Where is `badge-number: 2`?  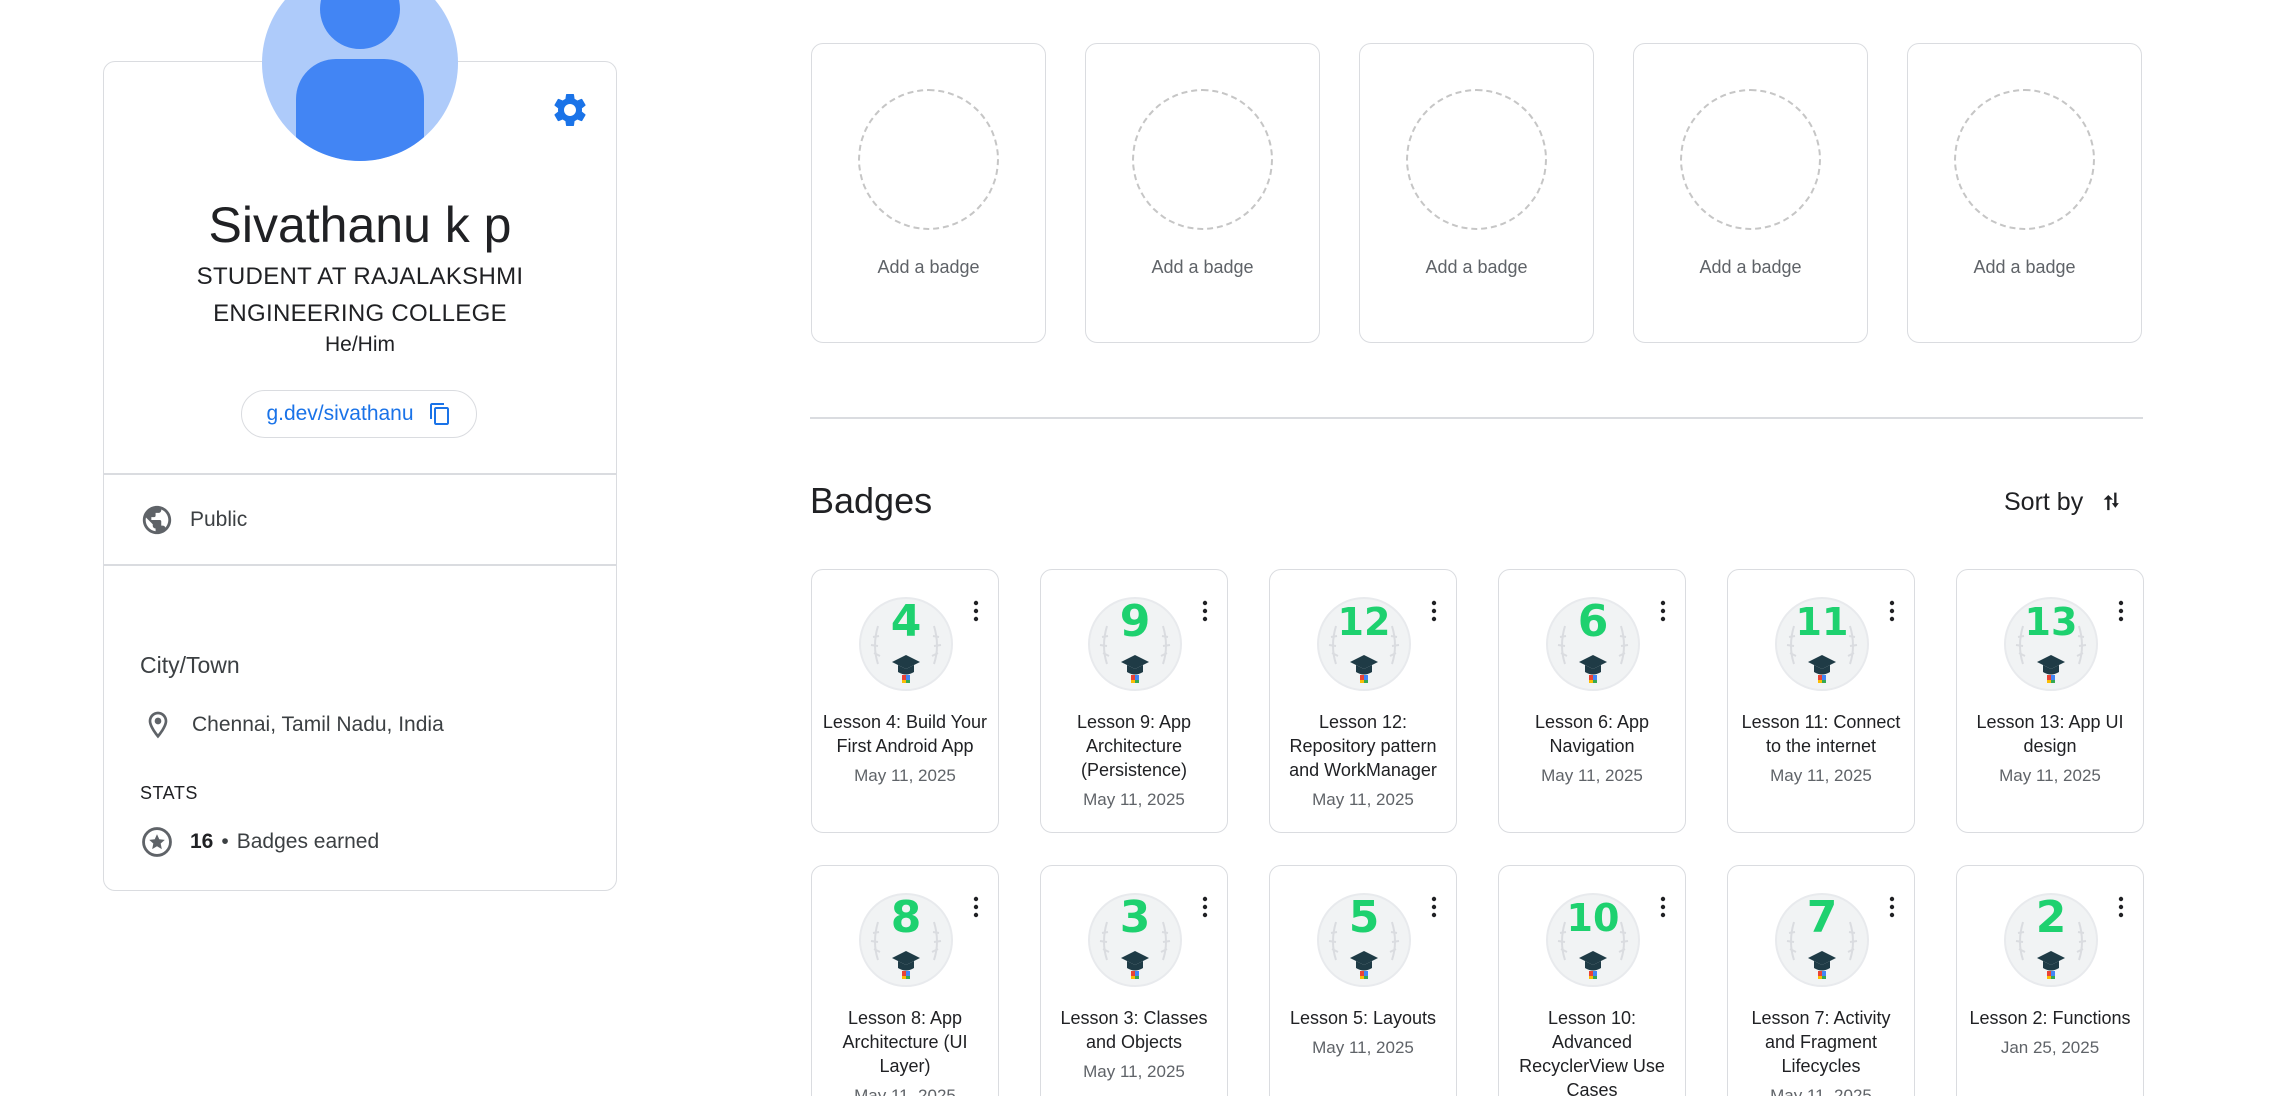
badge-number: 2 is located at coordinates (2051, 917).